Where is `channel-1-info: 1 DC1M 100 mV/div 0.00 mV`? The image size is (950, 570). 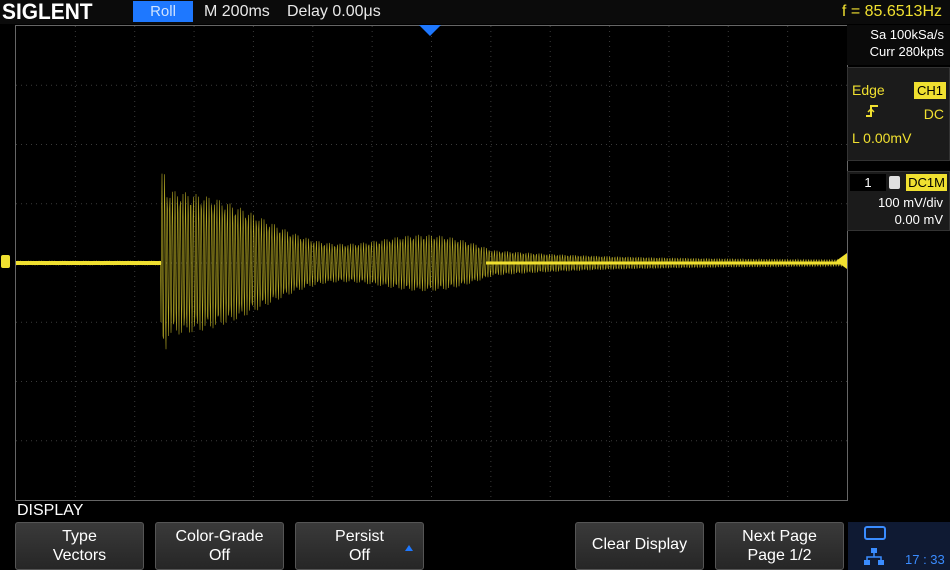
channel-1-info: 1 DC1M 100 mV/div 0.00 mV is located at coordinates (898, 201).